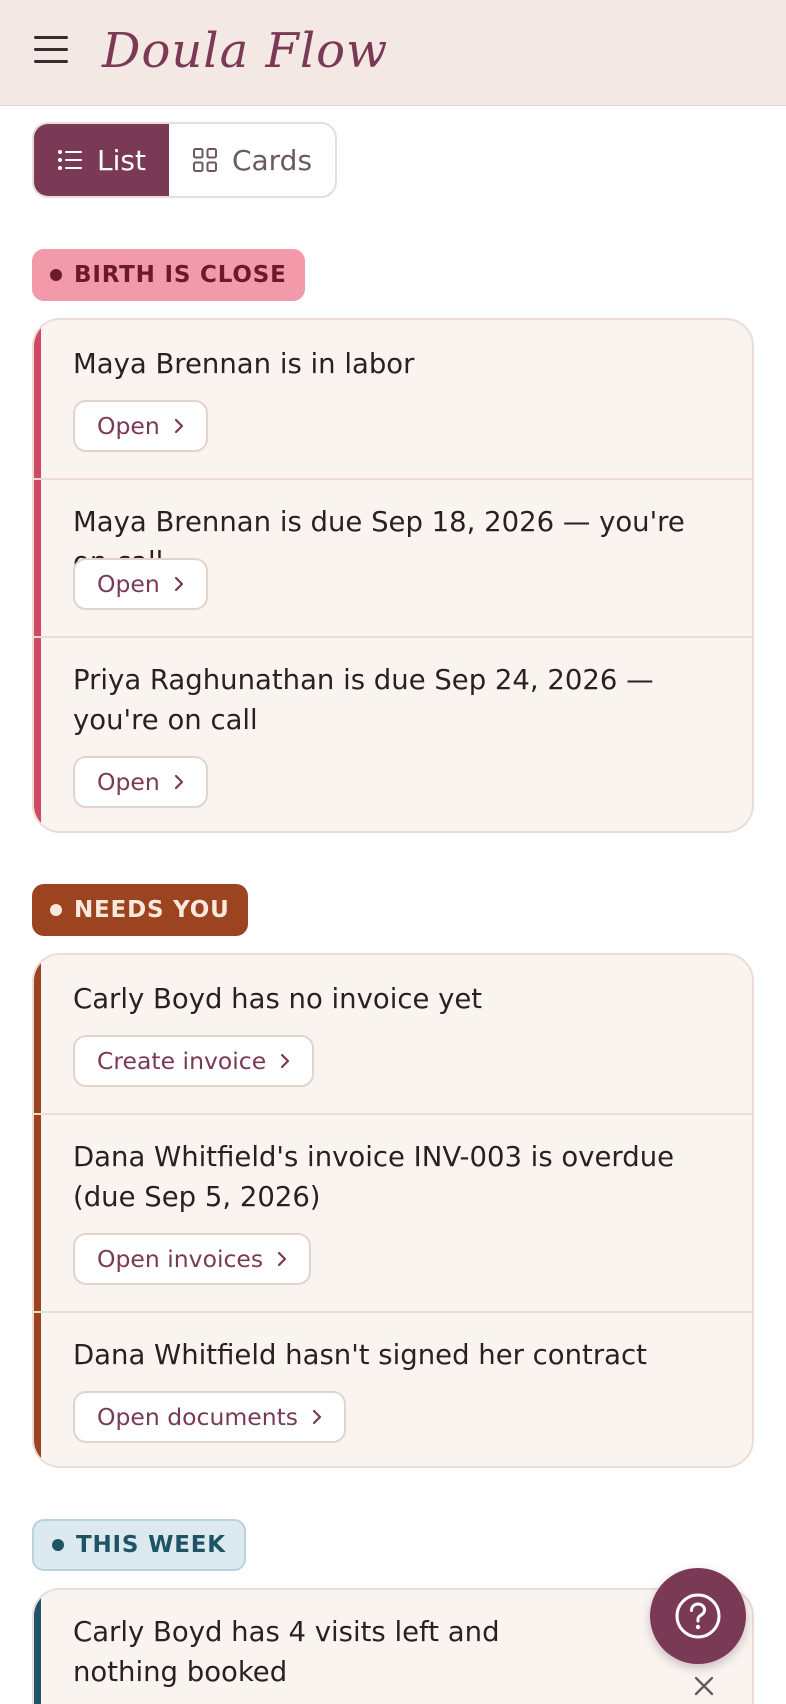 This screenshot has width=786, height=1704. Describe the element at coordinates (393, 53) in the screenshot. I see `app-header: Doula Flow` at that location.